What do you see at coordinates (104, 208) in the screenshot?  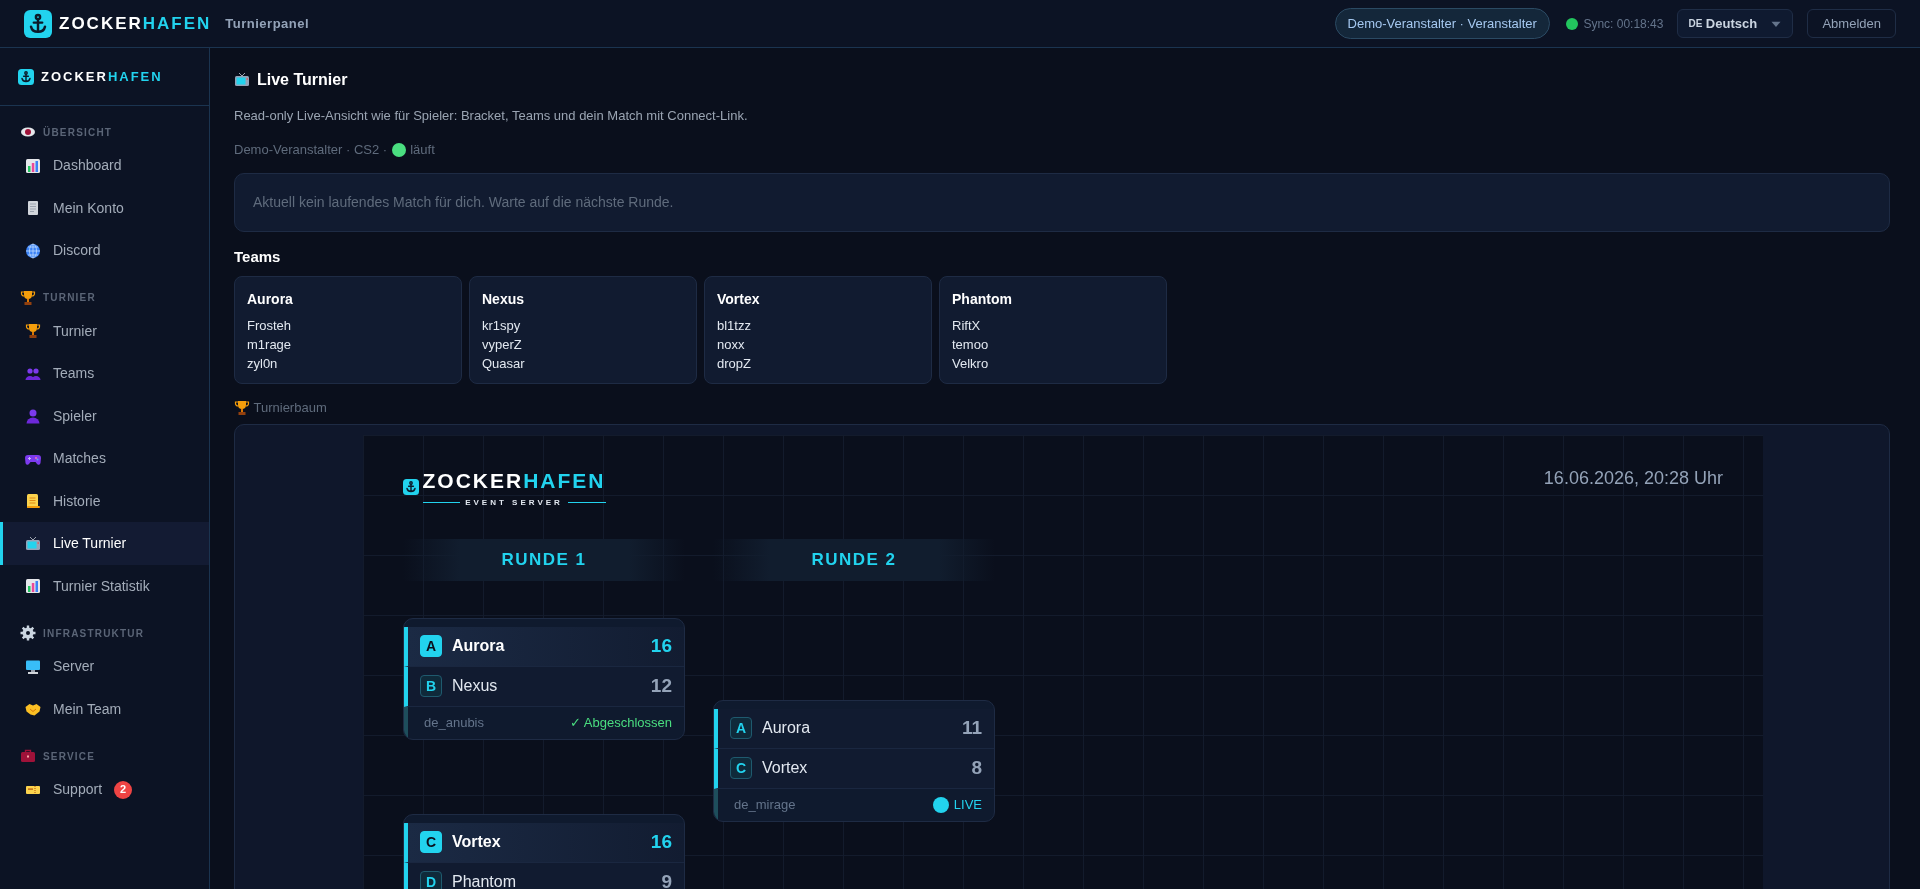 I see `sidebar-item: Mein Konto` at bounding box center [104, 208].